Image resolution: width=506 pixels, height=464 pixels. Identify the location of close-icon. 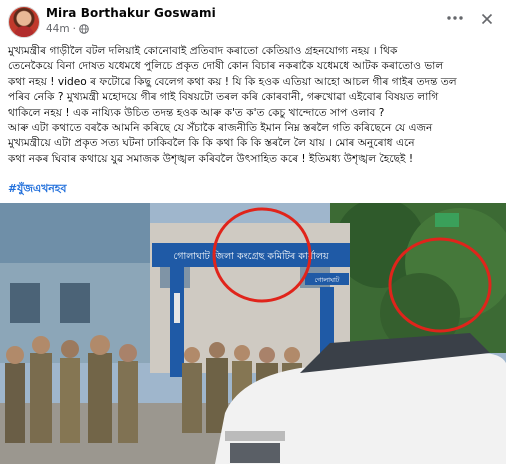
(487, 19).